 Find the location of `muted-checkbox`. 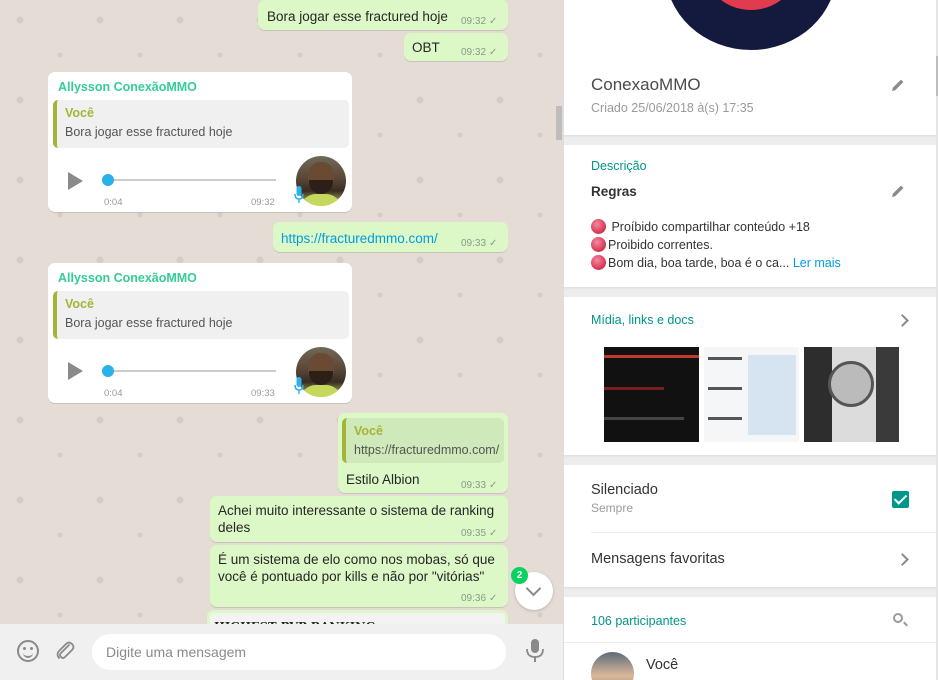

muted-checkbox is located at coordinates (900, 499).